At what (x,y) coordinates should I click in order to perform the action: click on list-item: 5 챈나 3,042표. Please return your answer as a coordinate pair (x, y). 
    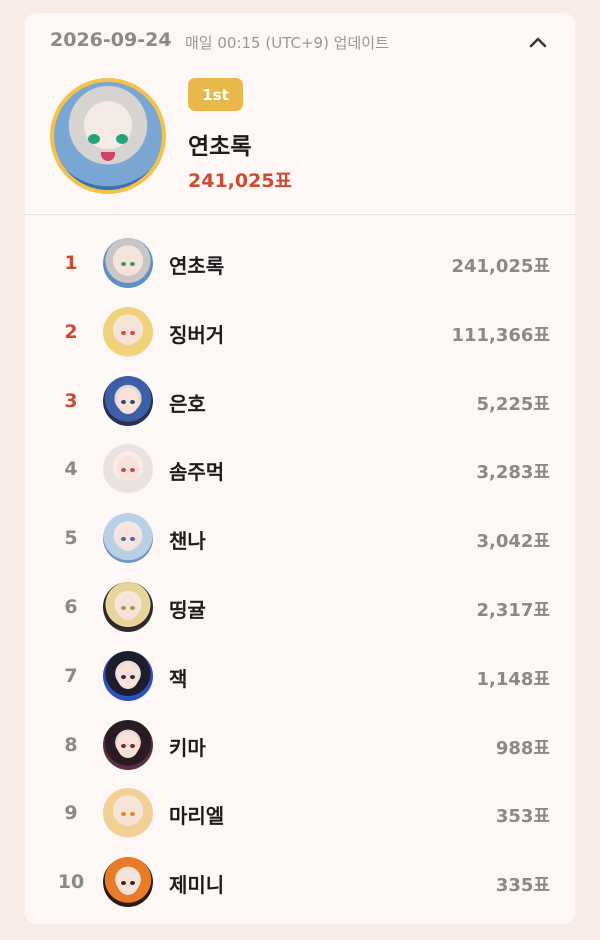
    Looking at the image, I should click on (300, 537).